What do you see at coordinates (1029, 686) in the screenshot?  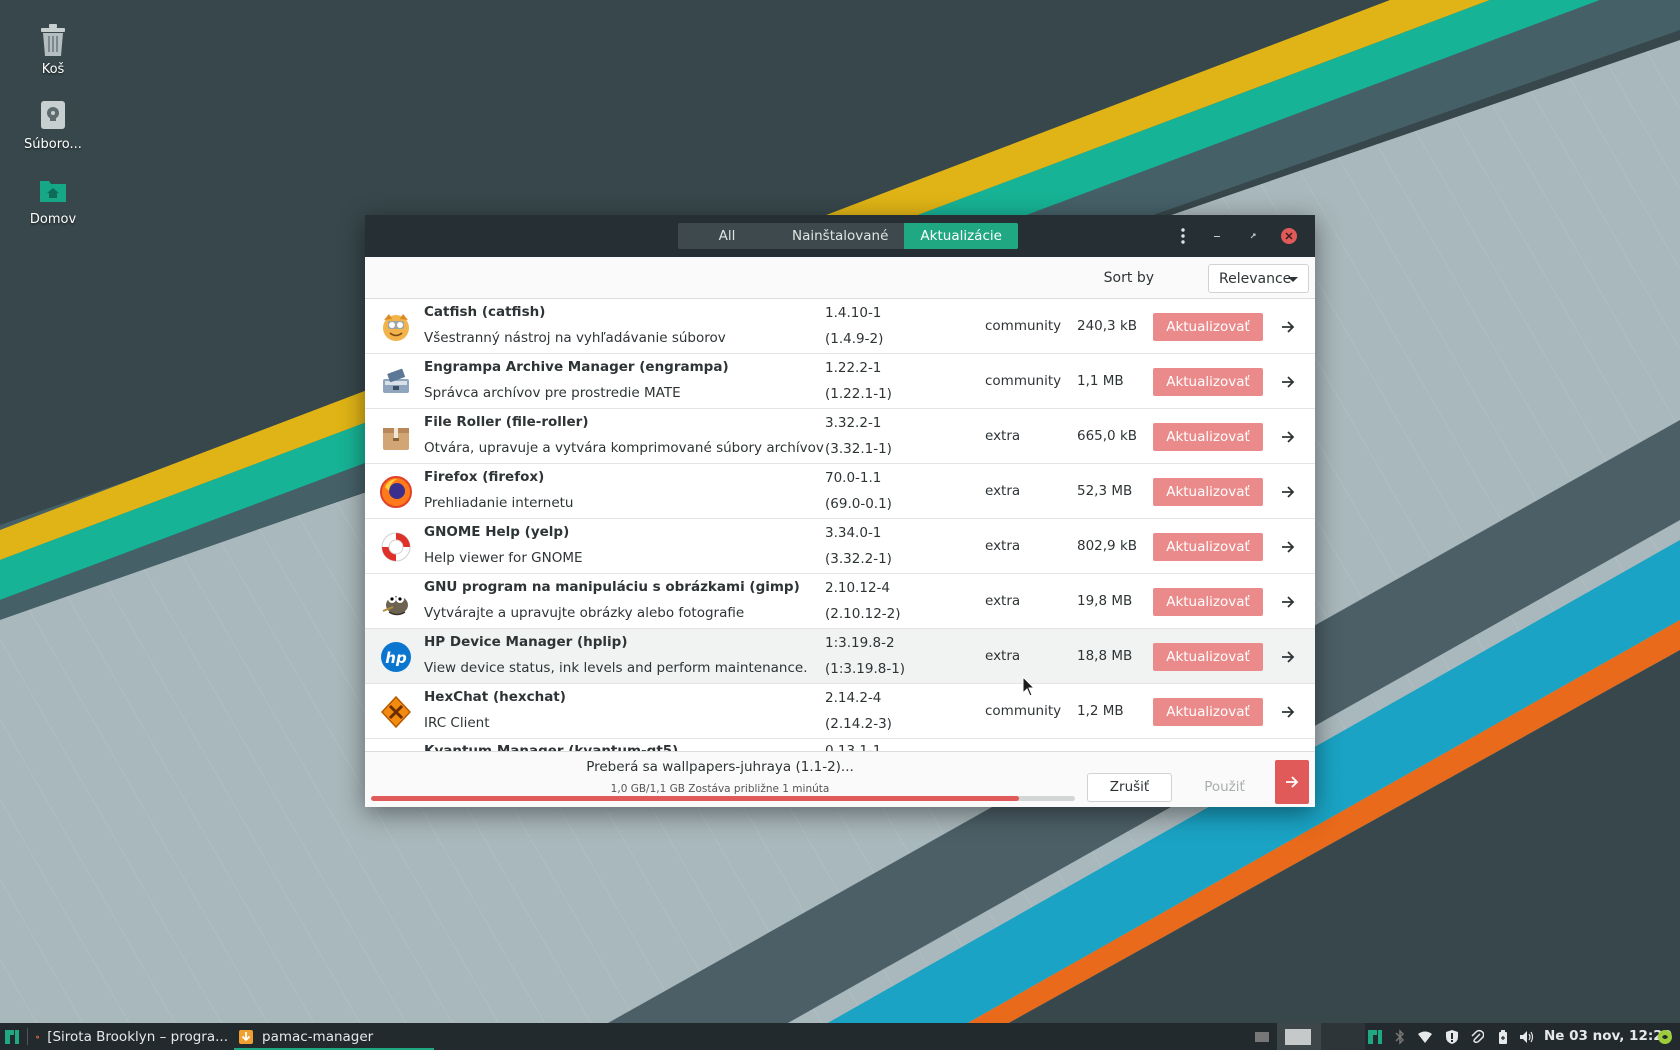 I see `mouse-cursor` at bounding box center [1029, 686].